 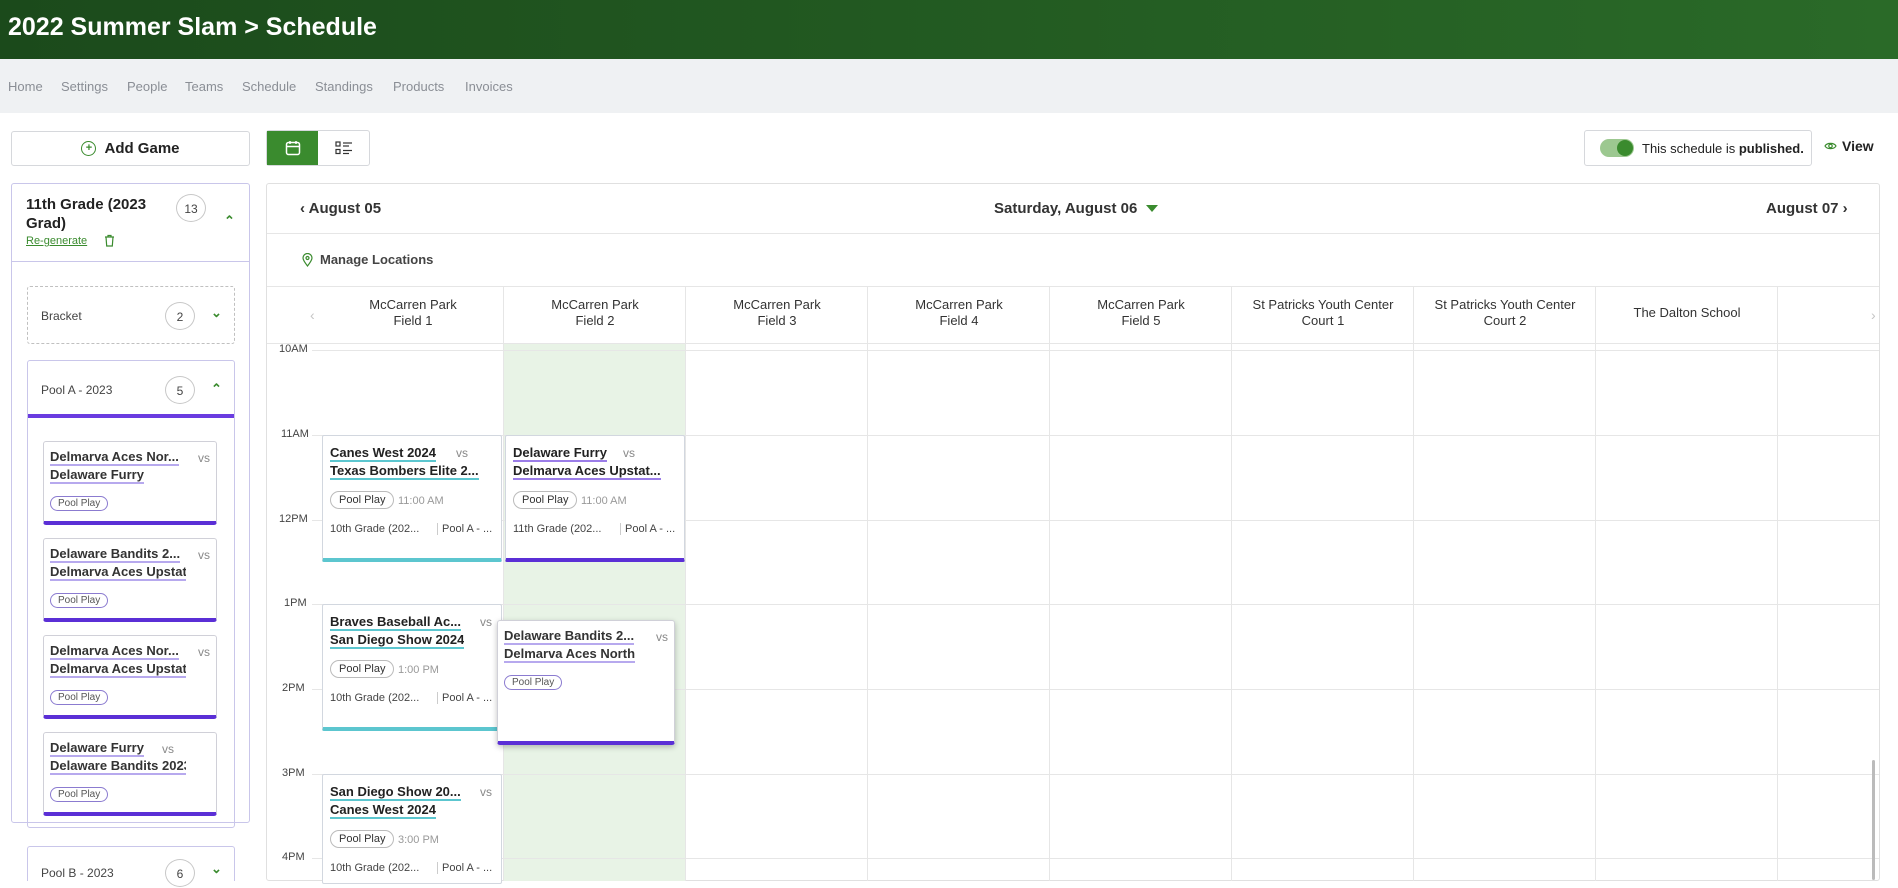 What do you see at coordinates (1687, 313) in the screenshot?
I see `location-header: The Dalton School` at bounding box center [1687, 313].